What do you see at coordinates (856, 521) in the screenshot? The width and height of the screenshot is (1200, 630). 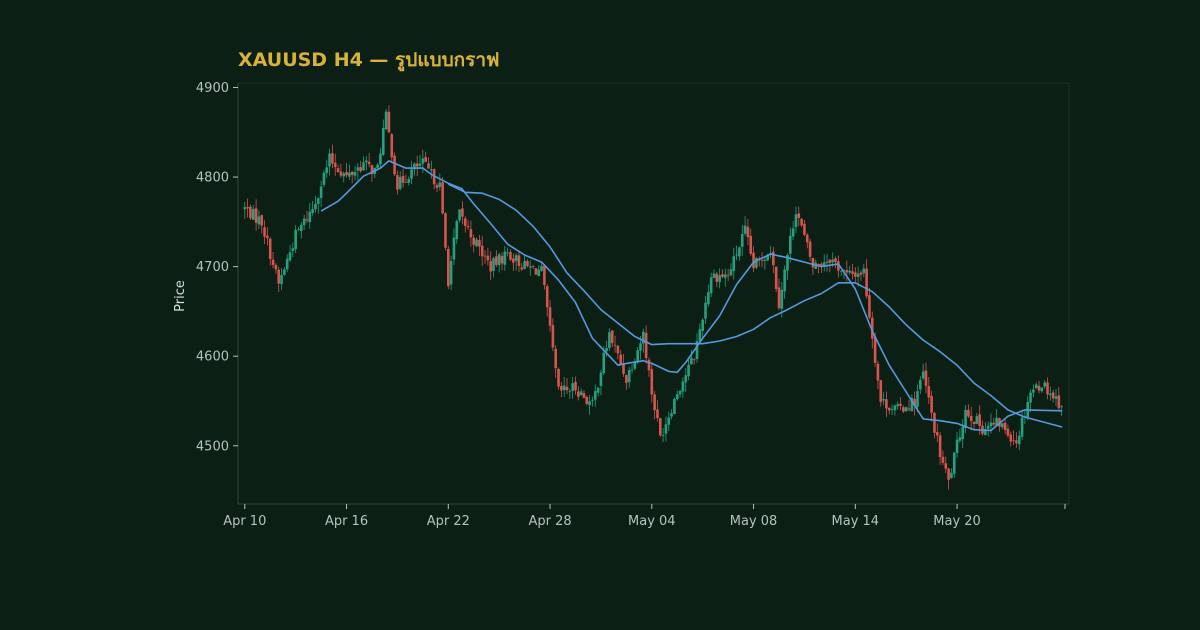 I see `x-tick-label: May 14` at bounding box center [856, 521].